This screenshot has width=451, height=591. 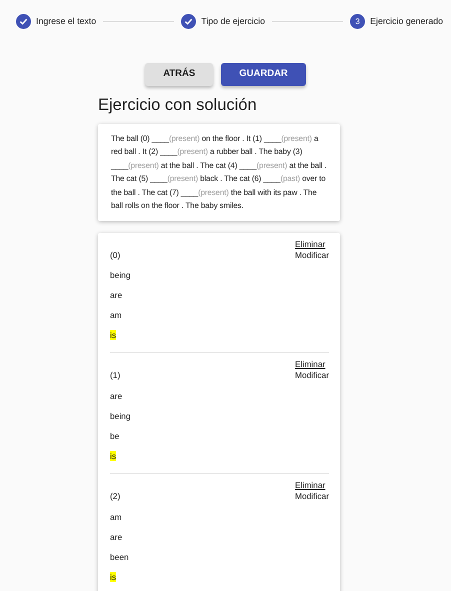 What do you see at coordinates (358, 21) in the screenshot?
I see `step-number: 3` at bounding box center [358, 21].